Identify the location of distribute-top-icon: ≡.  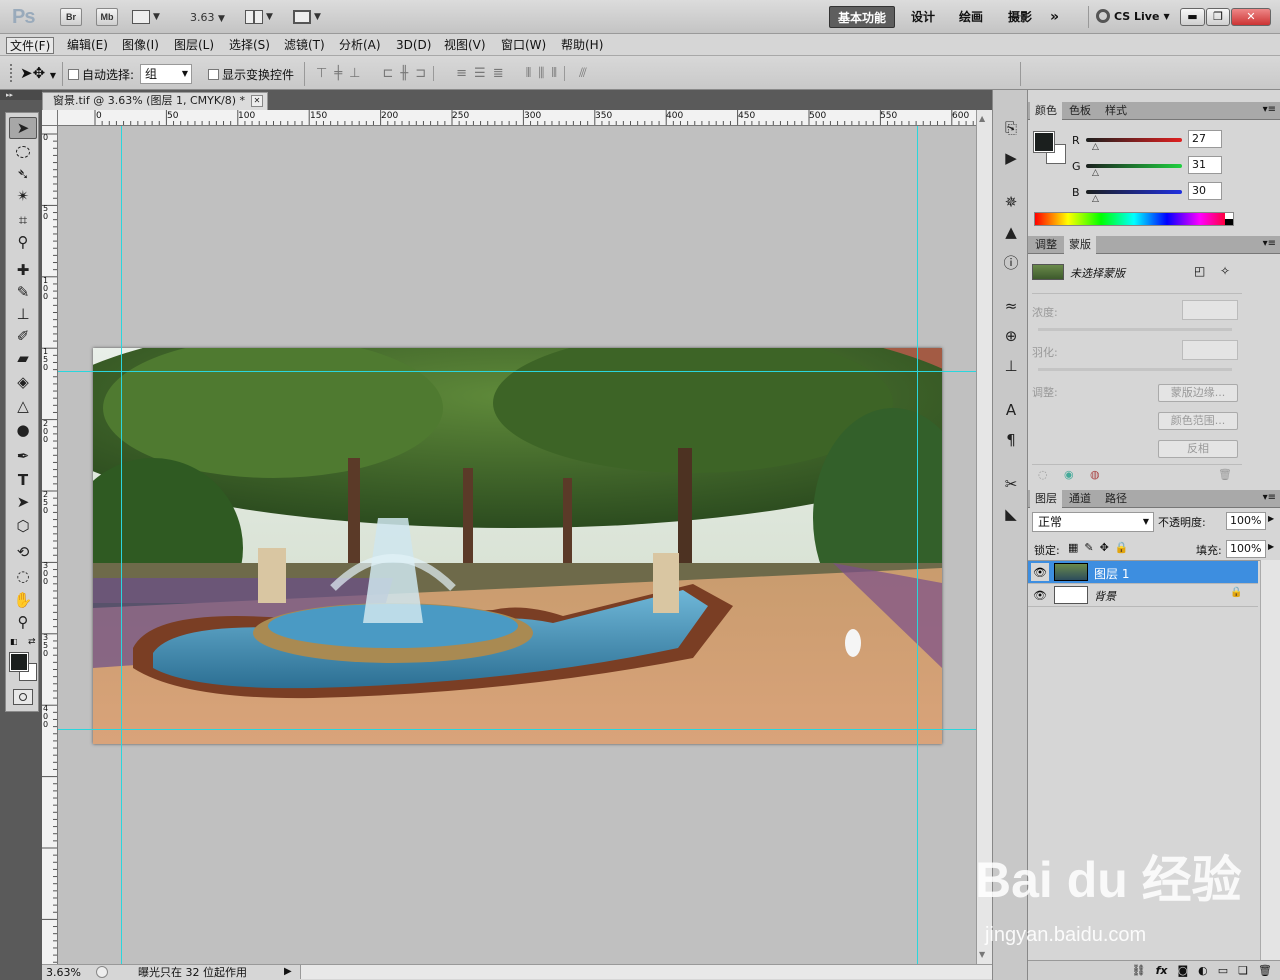
(461, 73).